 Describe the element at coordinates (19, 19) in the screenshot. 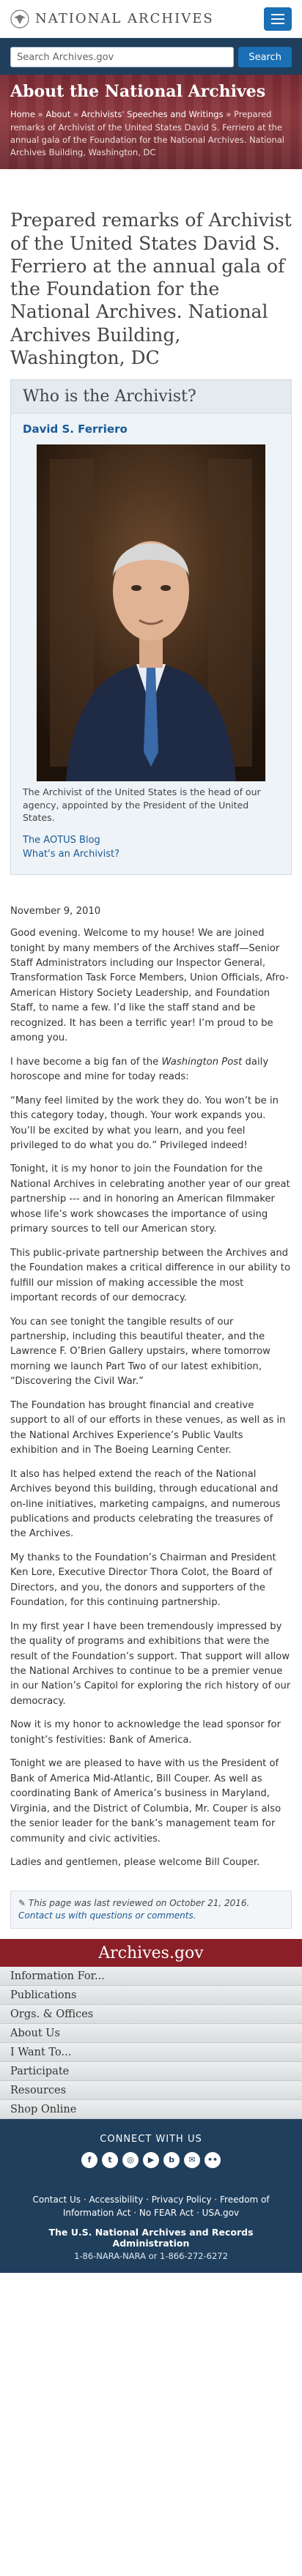

I see `eagle-logo-icon` at that location.